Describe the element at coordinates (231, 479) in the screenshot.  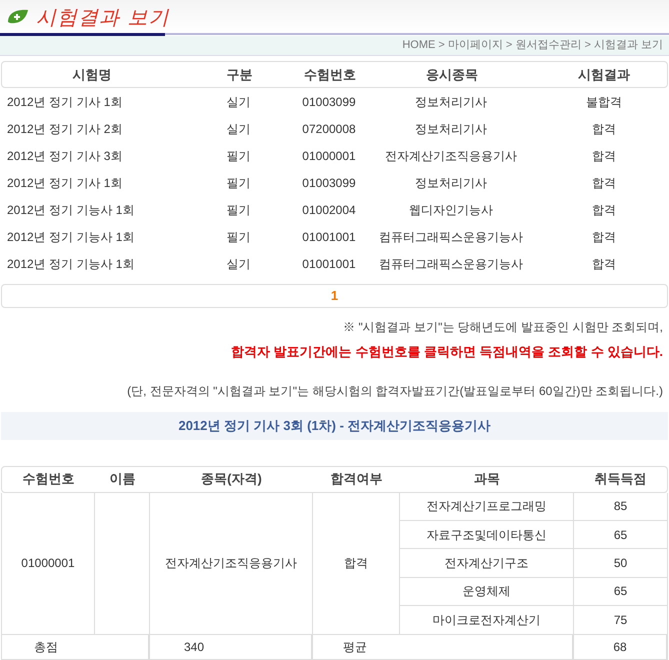
I see `column-header: 종목(자격)` at that location.